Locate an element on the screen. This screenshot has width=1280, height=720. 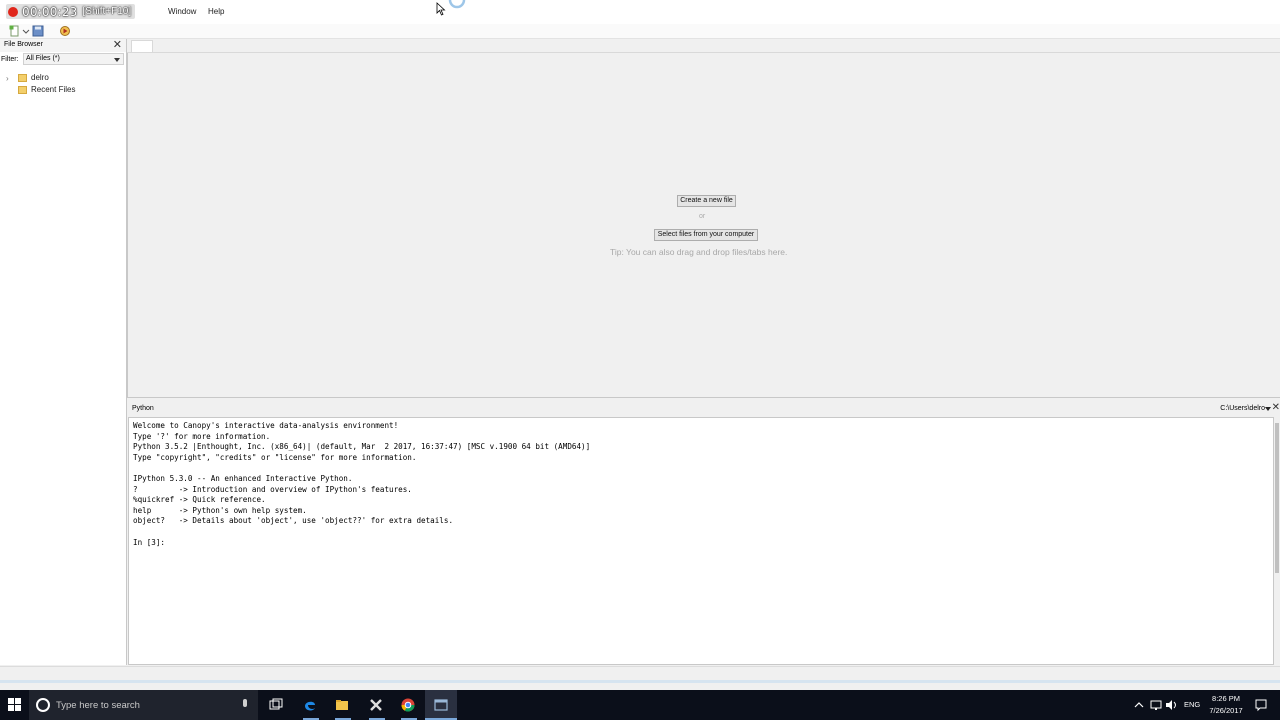
save-icon is located at coordinates (38, 31).